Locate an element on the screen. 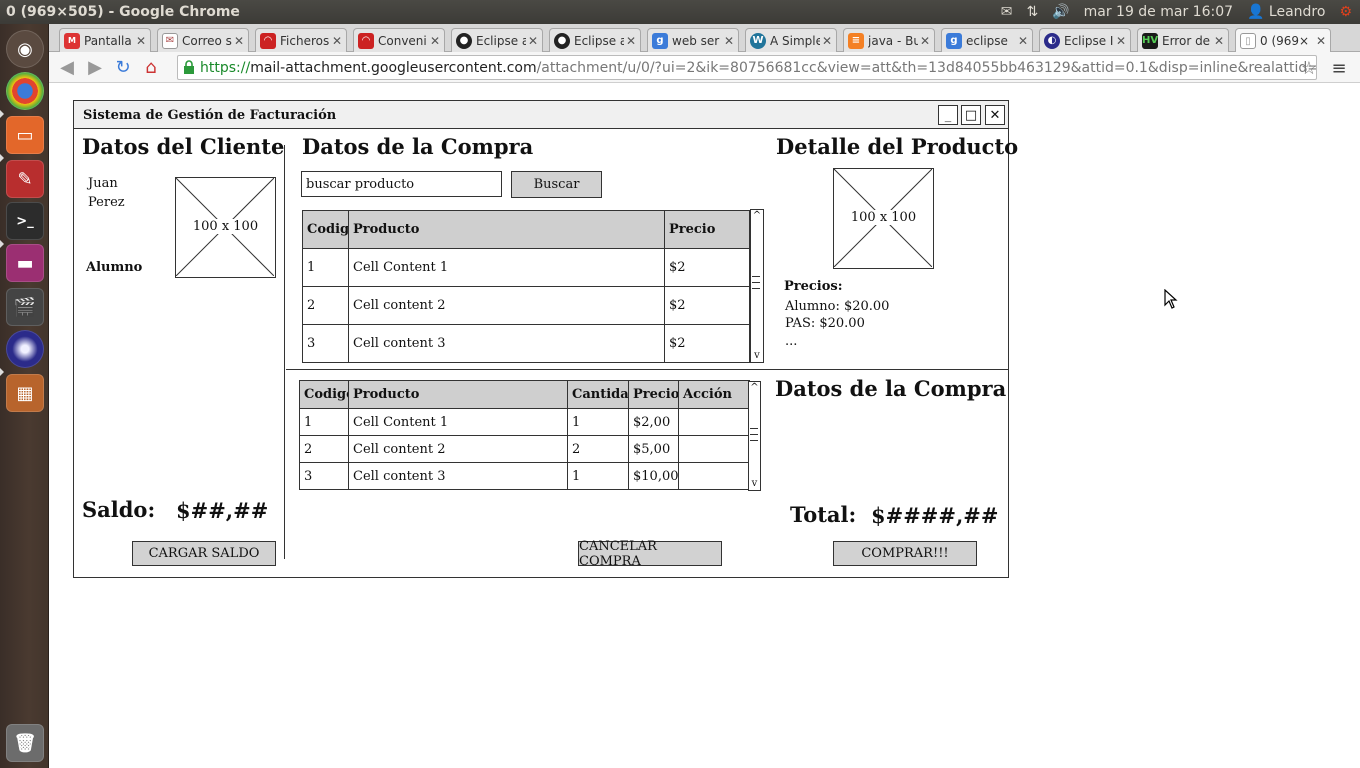 This screenshot has width=1360, height=768. load-balance-button: CARGAR SALDO is located at coordinates (204, 553).